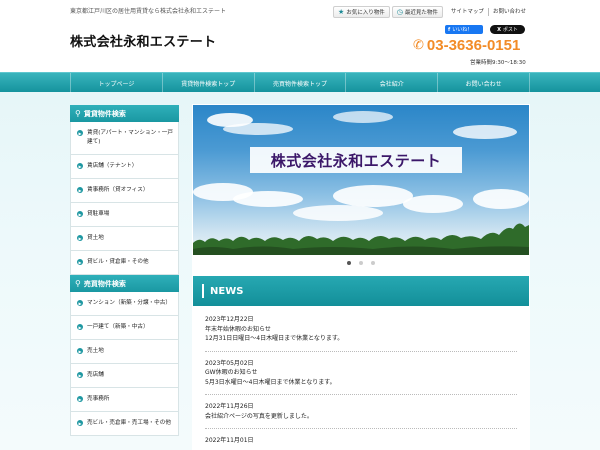 This screenshot has width=600, height=450. I want to click on phone-icon: ✆, so click(418, 45).